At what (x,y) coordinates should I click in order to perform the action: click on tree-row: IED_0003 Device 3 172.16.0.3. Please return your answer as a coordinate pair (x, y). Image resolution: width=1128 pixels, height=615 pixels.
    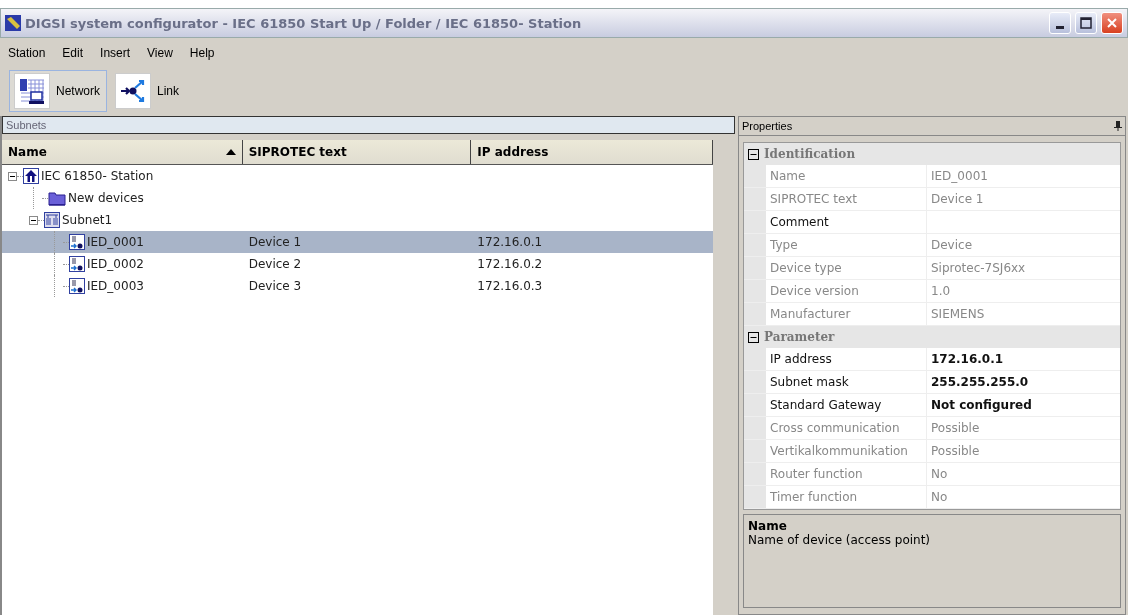
    Looking at the image, I should click on (357, 286).